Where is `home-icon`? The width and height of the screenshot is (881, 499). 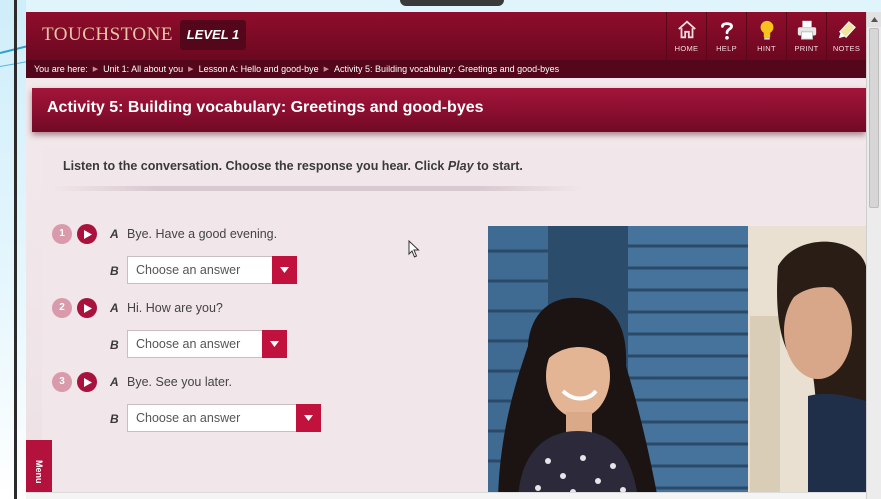
home-icon is located at coordinates (686, 29).